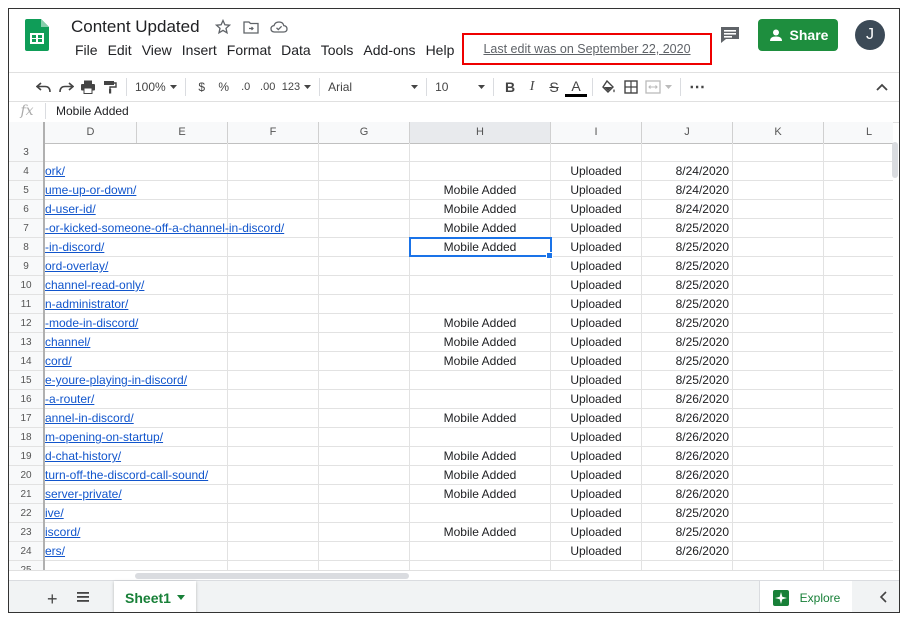 The width and height of the screenshot is (909, 622). What do you see at coordinates (26, 152) in the screenshot?
I see `row-header: 3` at bounding box center [26, 152].